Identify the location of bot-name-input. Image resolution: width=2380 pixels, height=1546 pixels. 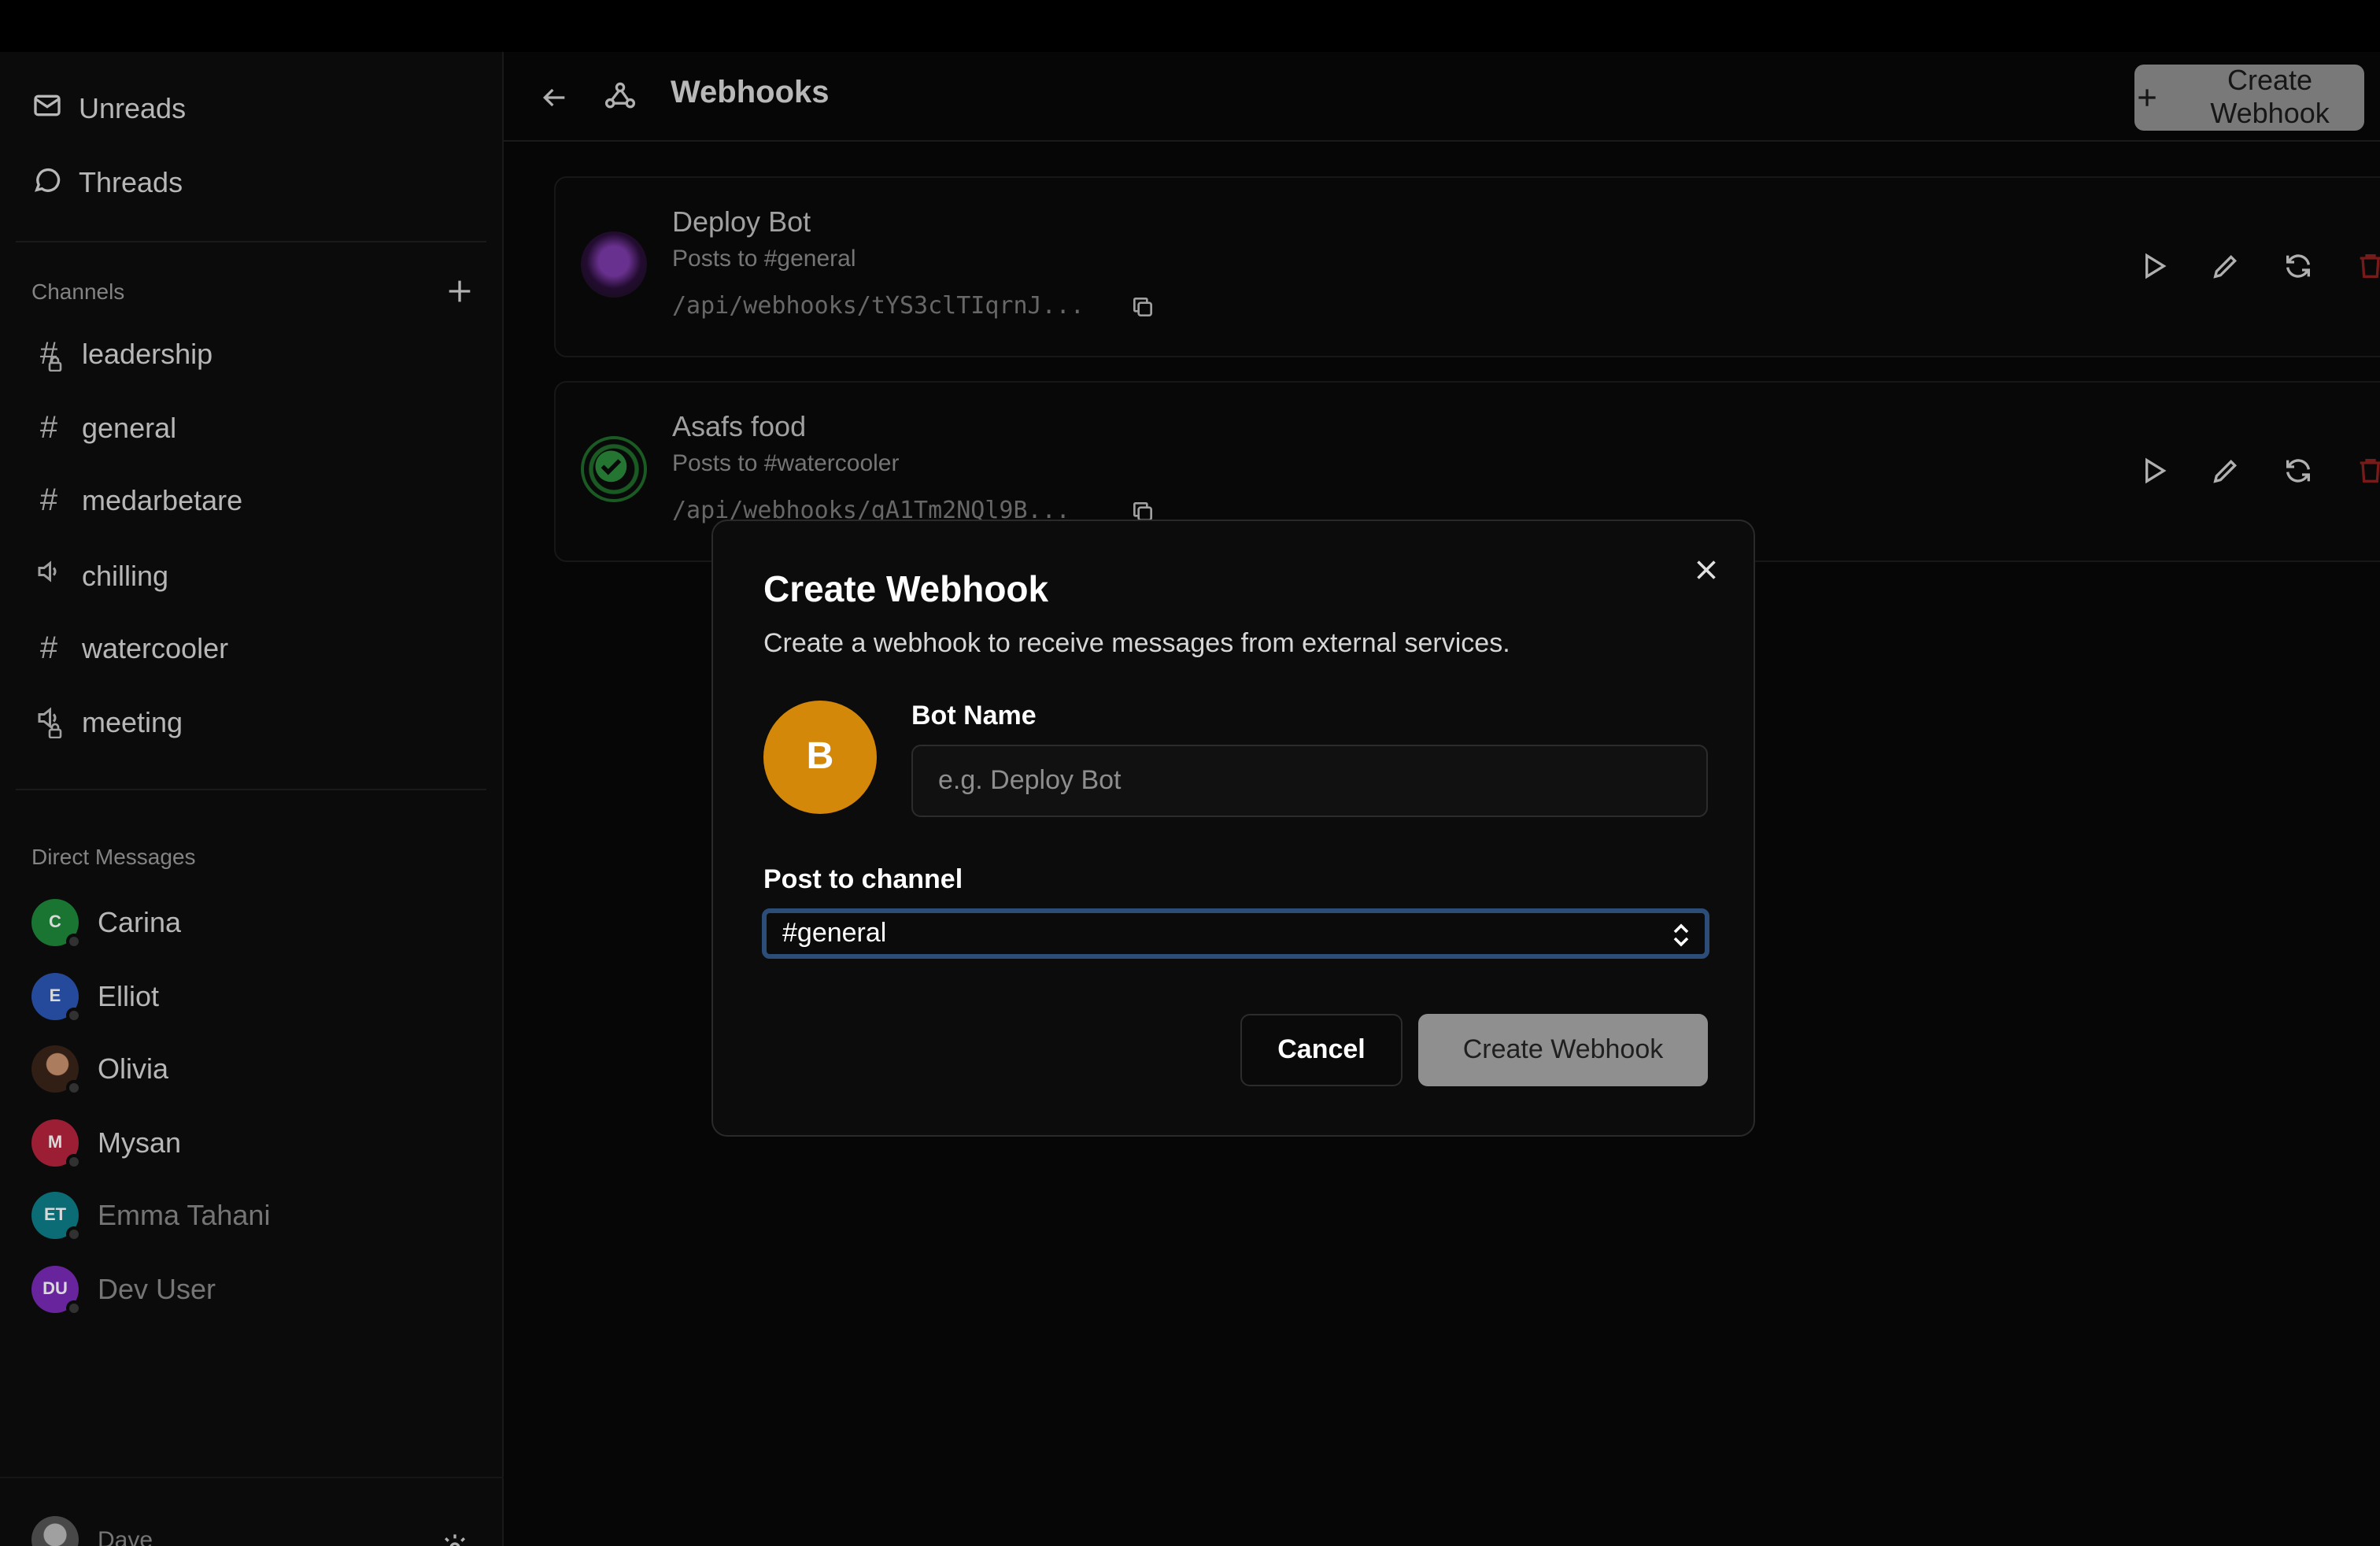
(1309, 781).